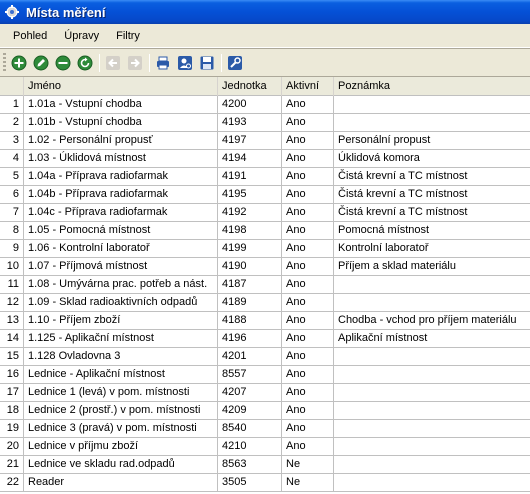 Image resolution: width=530 pixels, height=494 pixels. Describe the element at coordinates (121, 267) in the screenshot. I see `cell-jmeno: 1.07 - Příjmová místnost` at that location.